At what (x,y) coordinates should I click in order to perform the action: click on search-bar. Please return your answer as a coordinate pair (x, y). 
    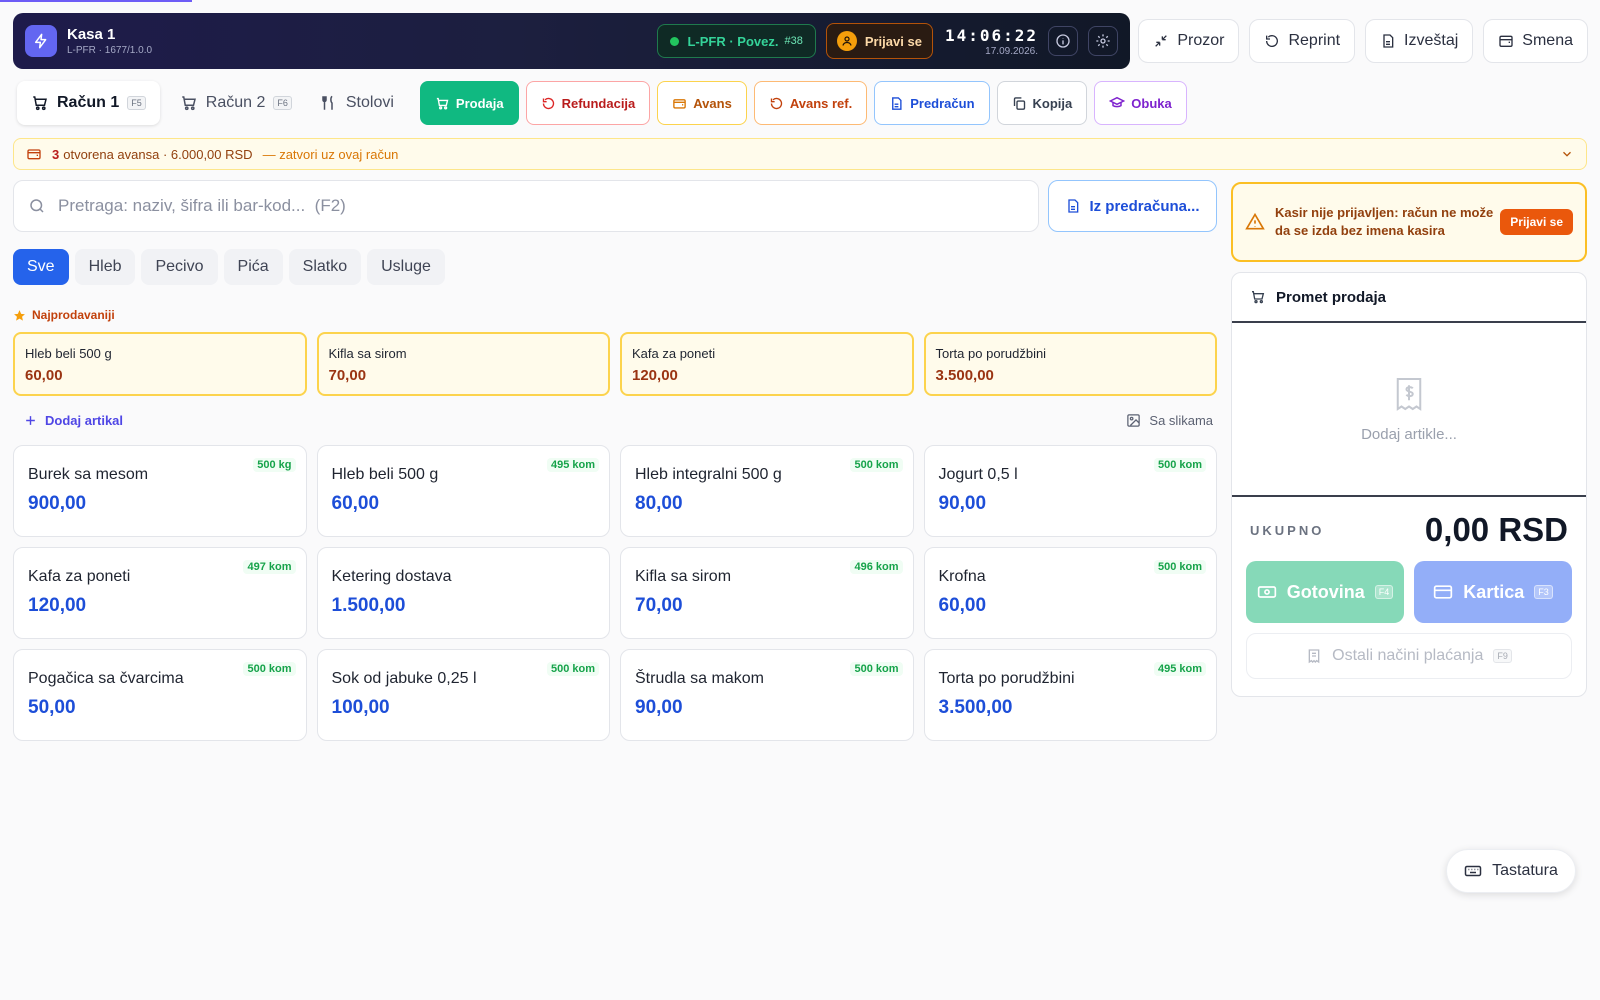
    Looking at the image, I should click on (526, 206).